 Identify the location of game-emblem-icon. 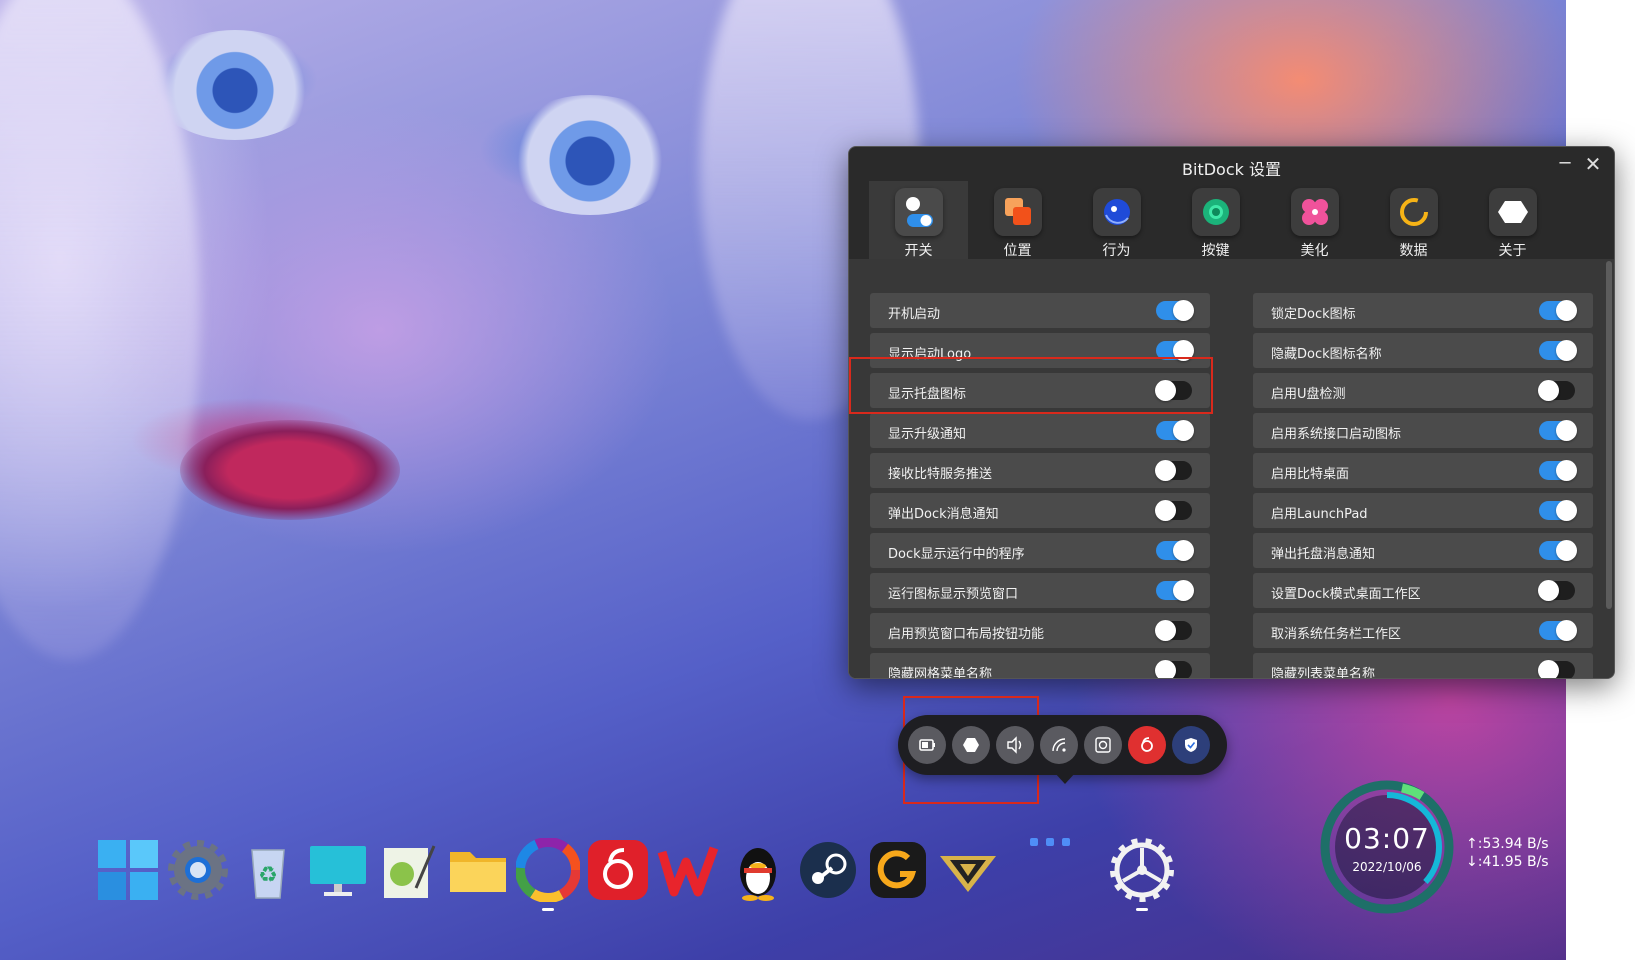
(968, 870).